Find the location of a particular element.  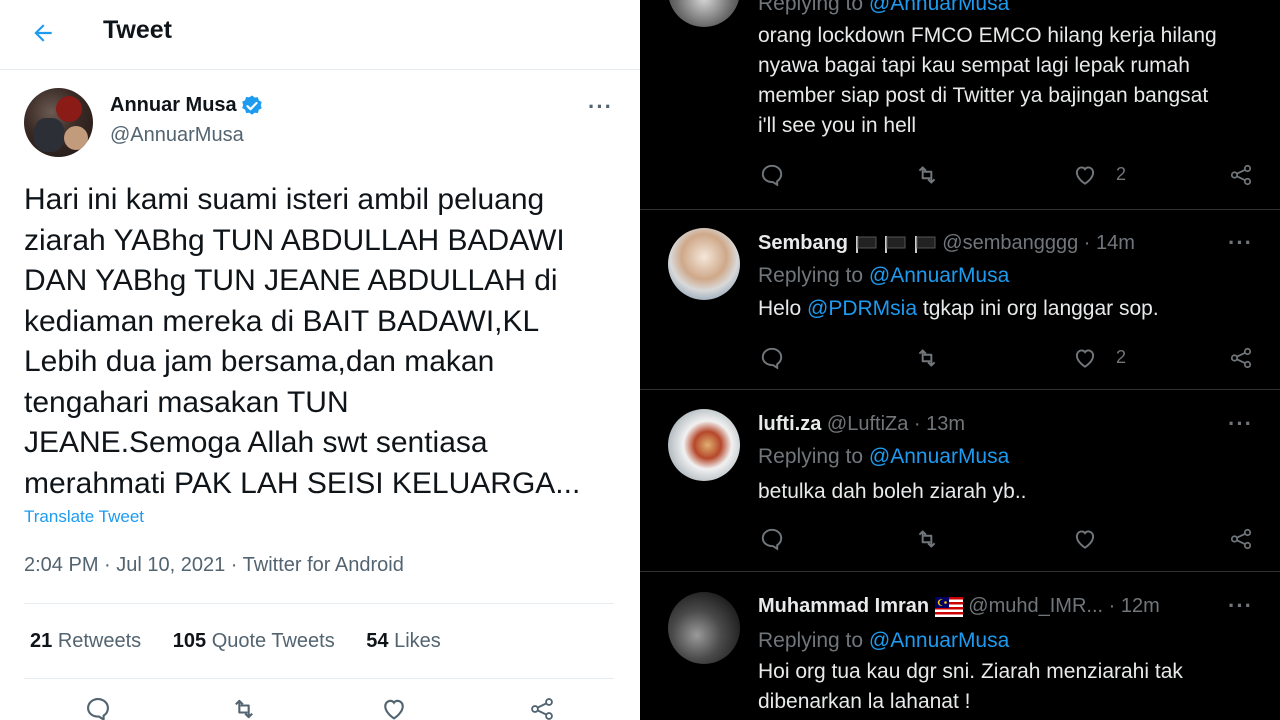

likes-stat: 54 Likes is located at coordinates (403, 641).